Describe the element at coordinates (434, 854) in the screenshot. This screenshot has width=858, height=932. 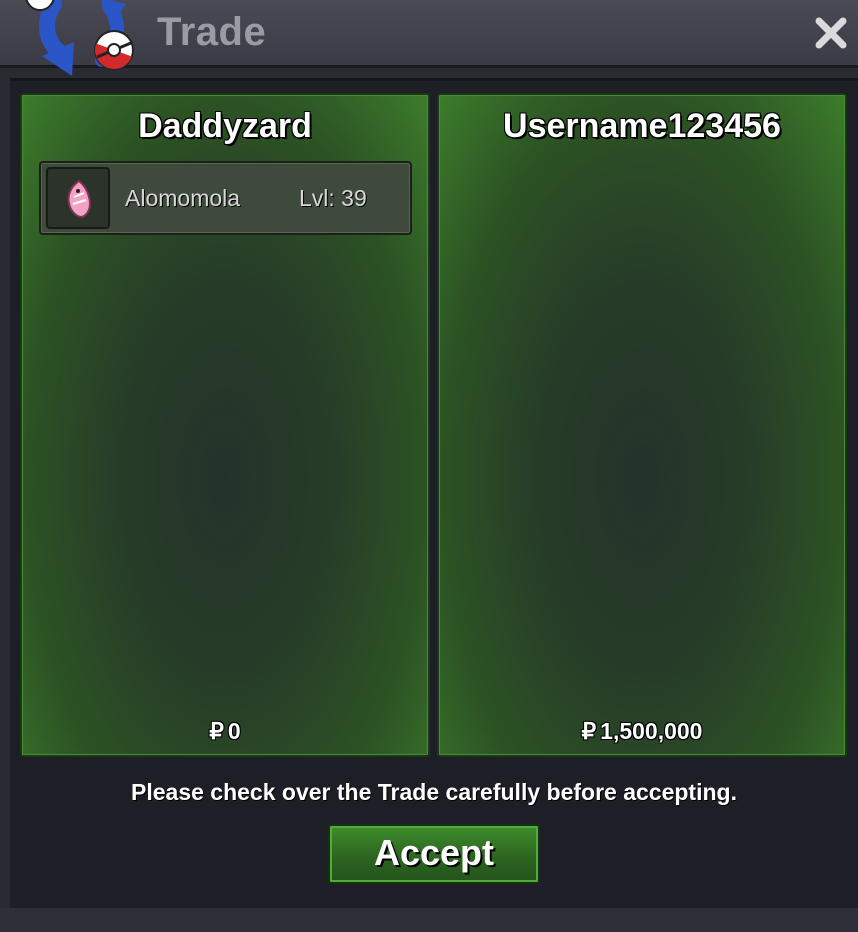
I see `accept-button: Accept` at that location.